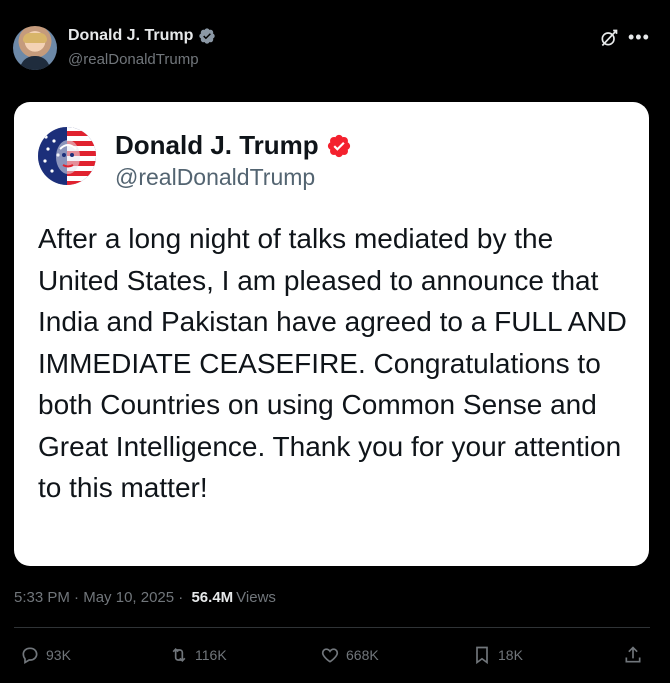 This screenshot has width=670, height=683. I want to click on reply-icon, so click(30, 655).